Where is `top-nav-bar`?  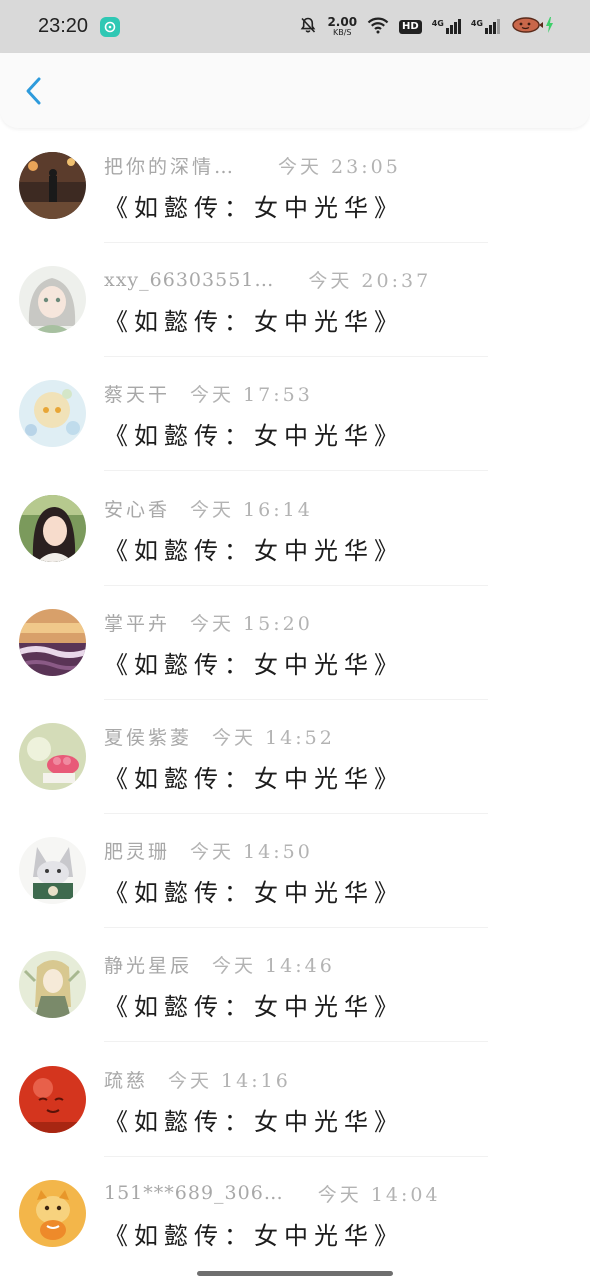
top-nav-bar is located at coordinates (295, 90).